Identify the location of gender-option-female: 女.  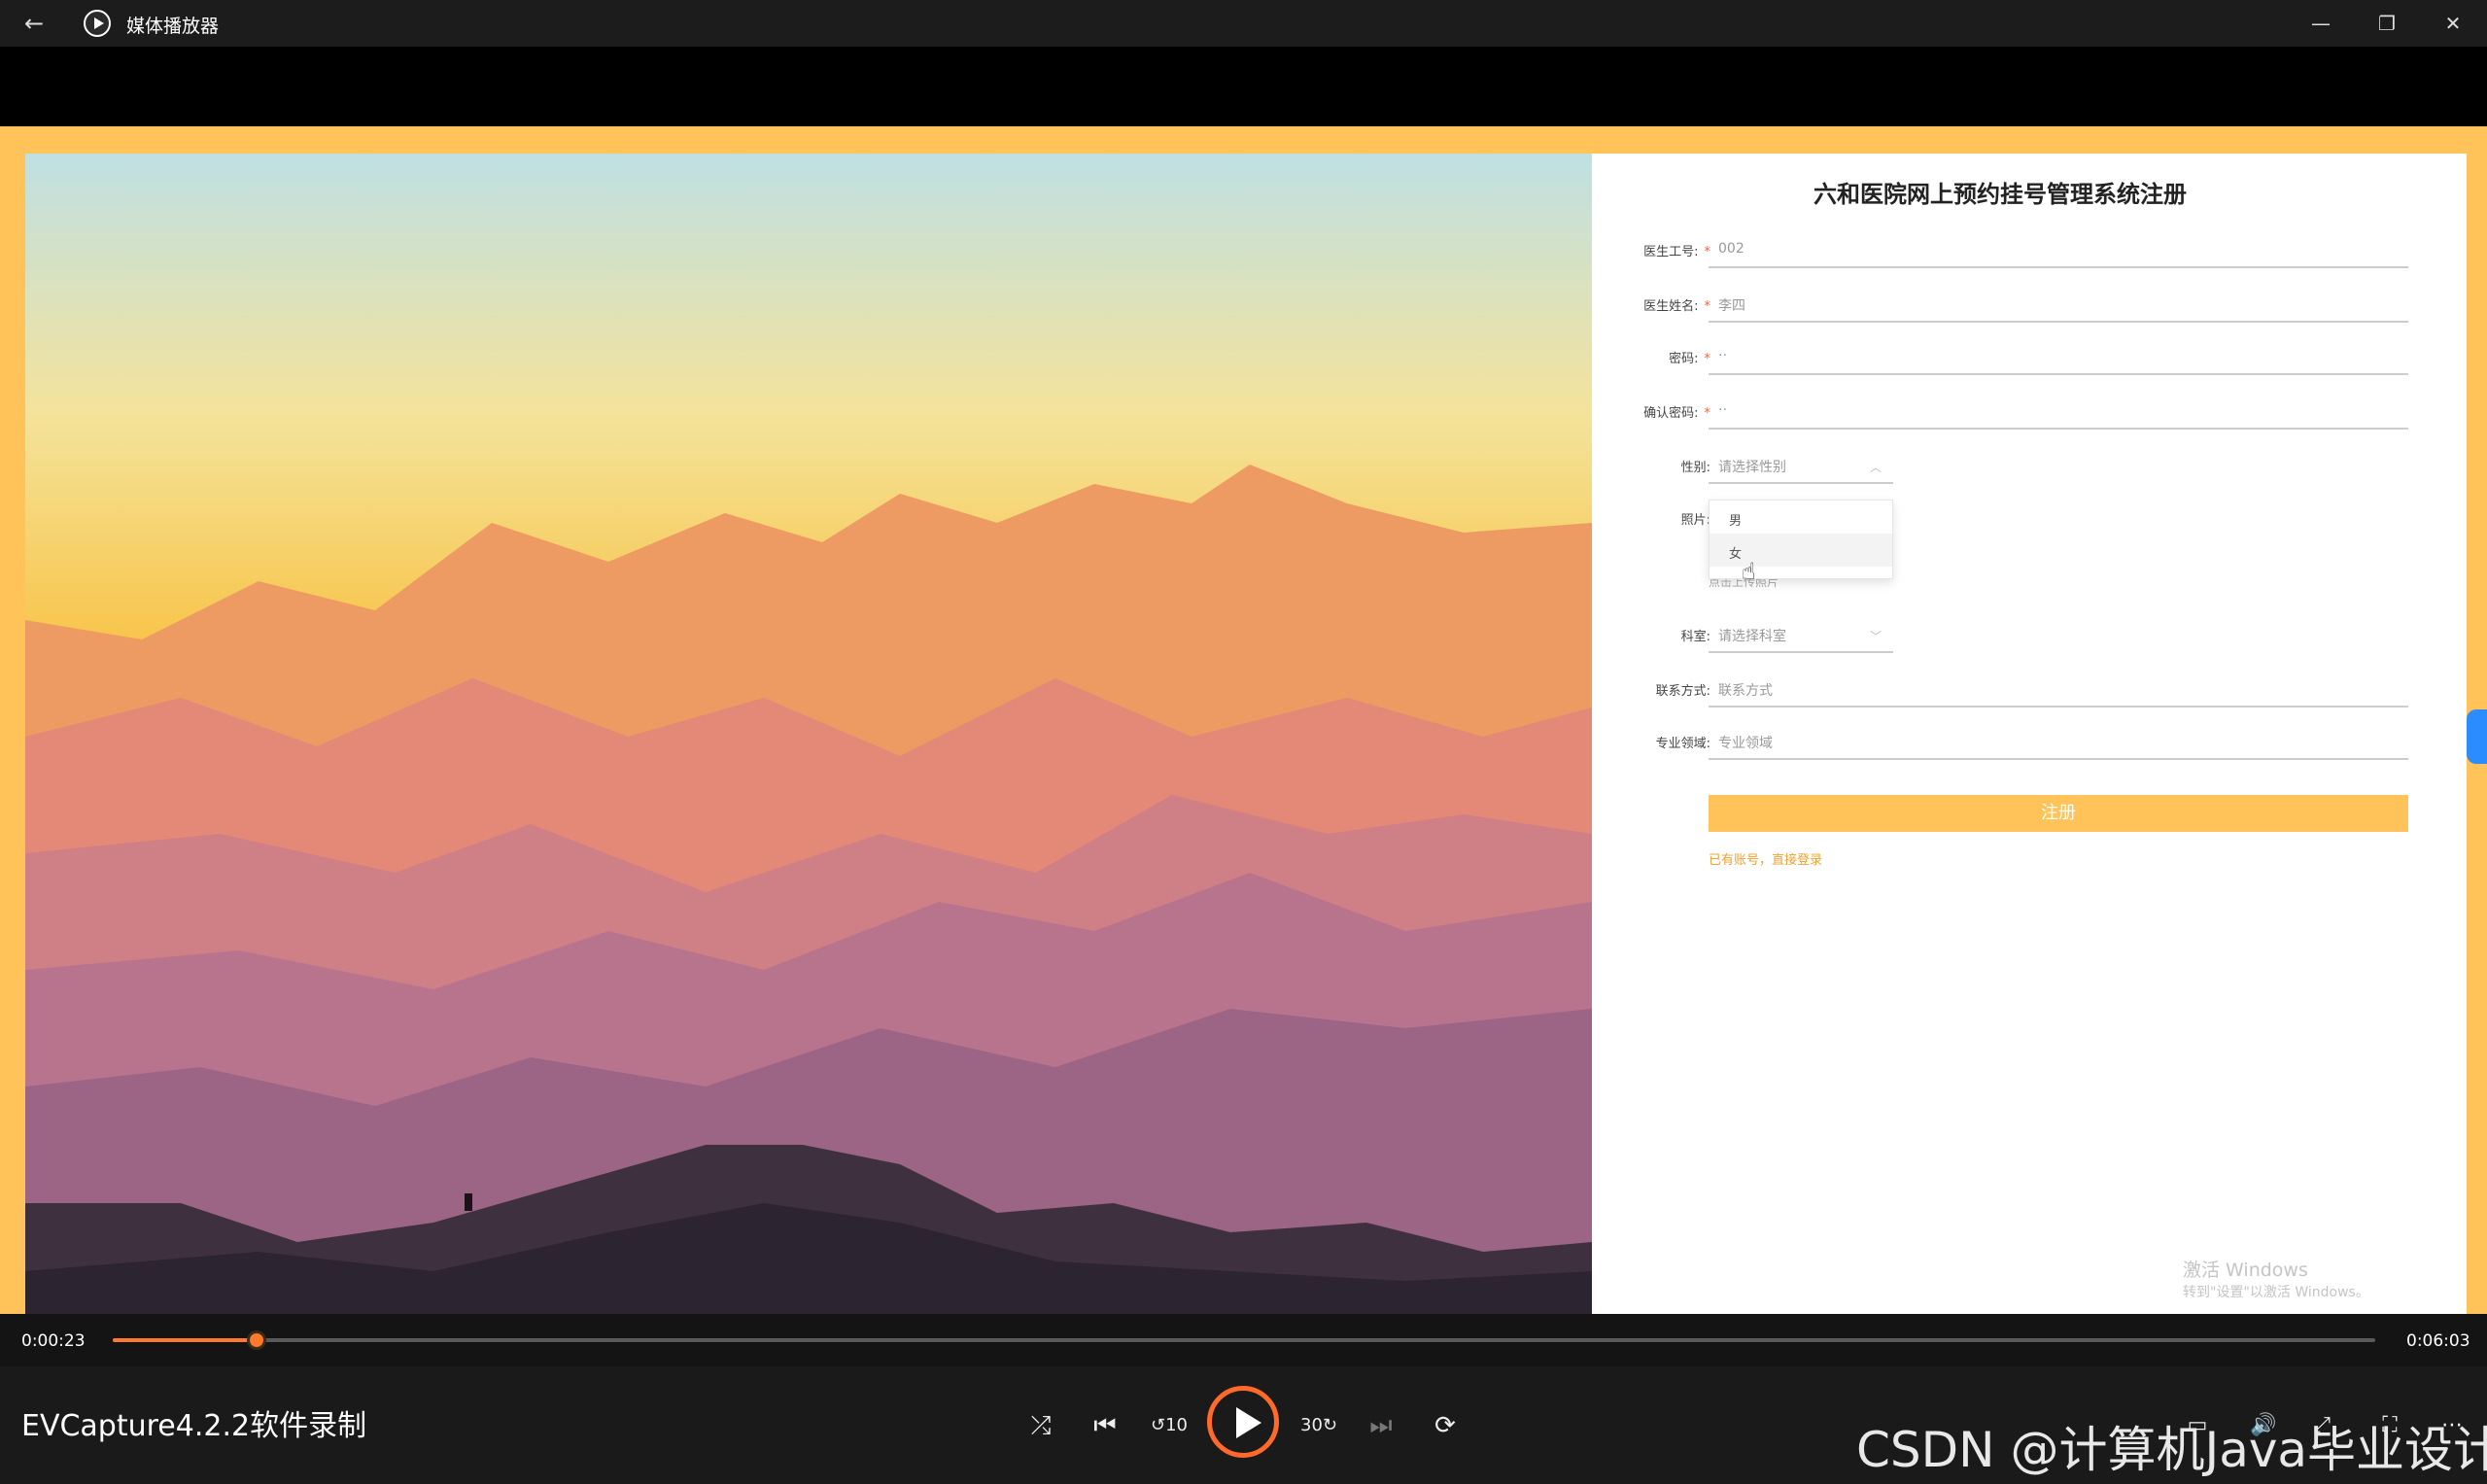
(1801, 550).